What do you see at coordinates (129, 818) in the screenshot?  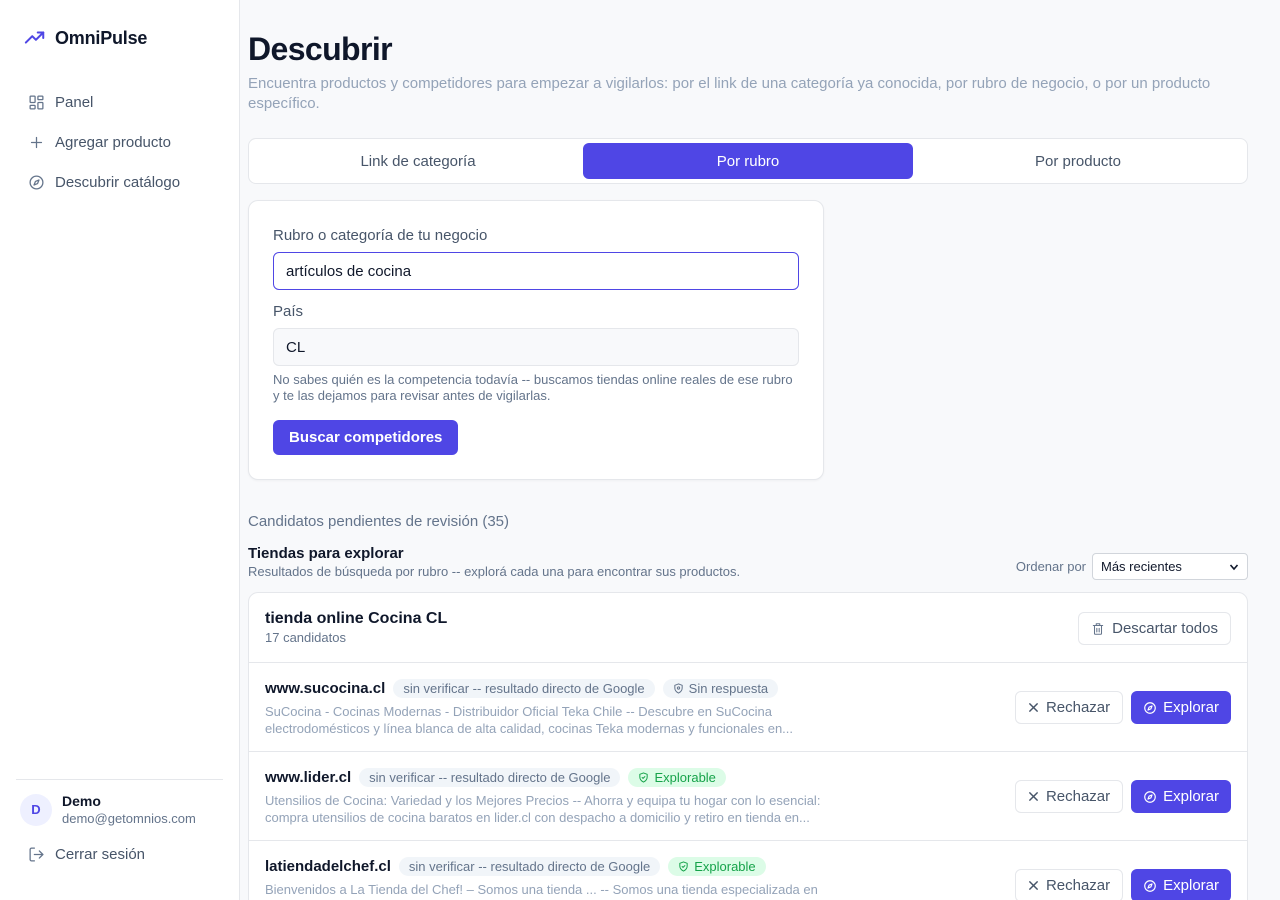 I see `user-email: demo@getomnios.com` at bounding box center [129, 818].